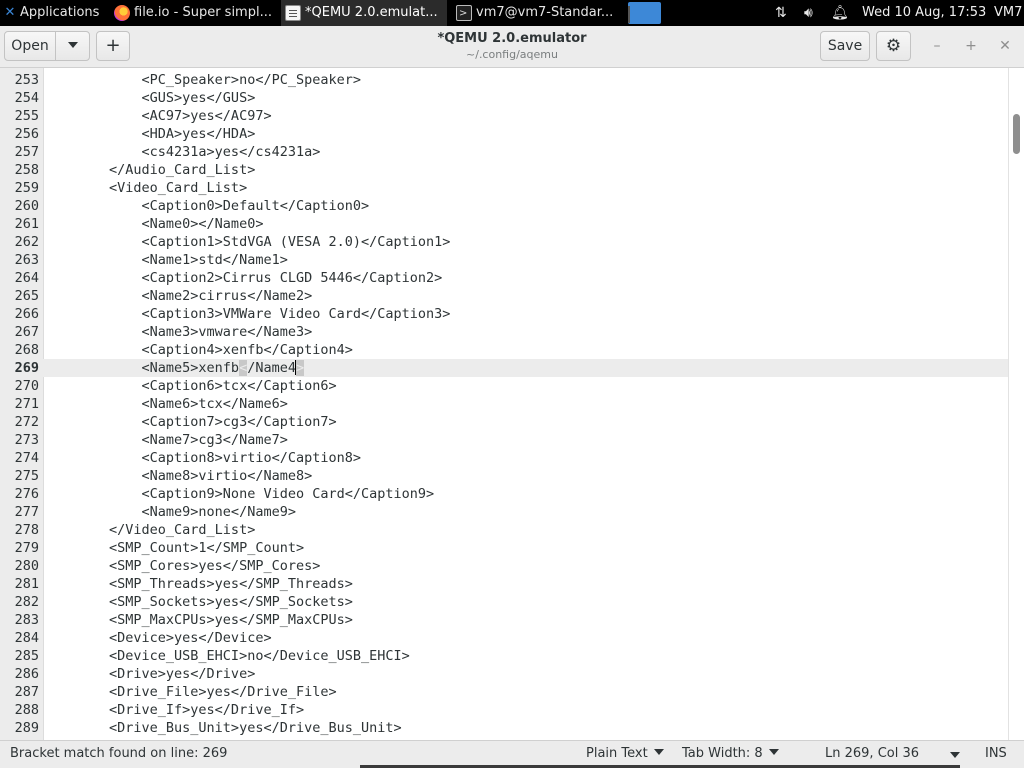  I want to click on code-text: <Video_Card_List>, so click(145, 188).